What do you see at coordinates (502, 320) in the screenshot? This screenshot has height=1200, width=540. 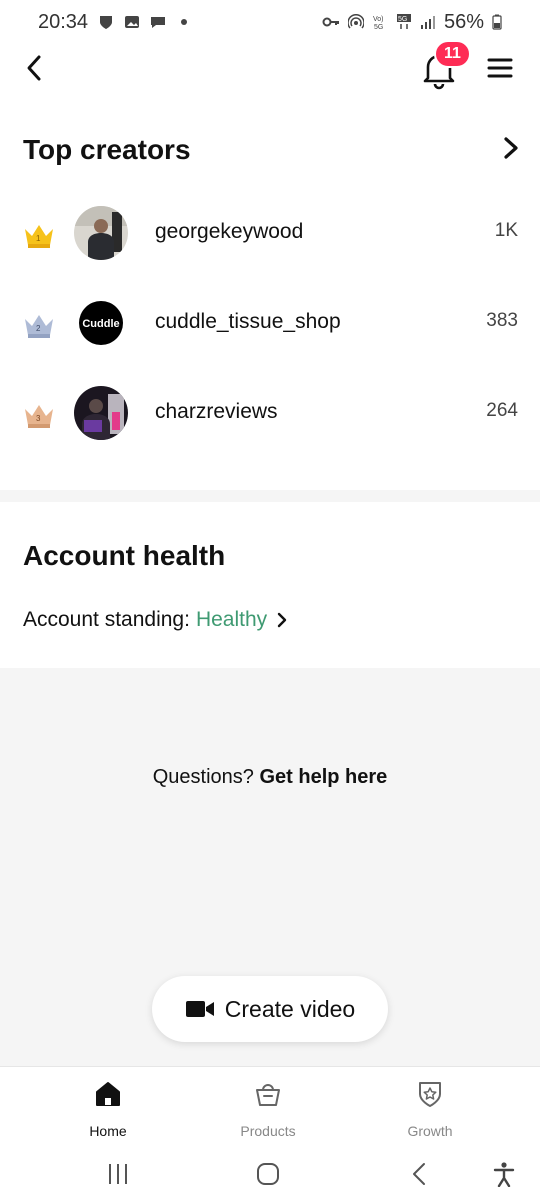 I see `creator-count: 383` at bounding box center [502, 320].